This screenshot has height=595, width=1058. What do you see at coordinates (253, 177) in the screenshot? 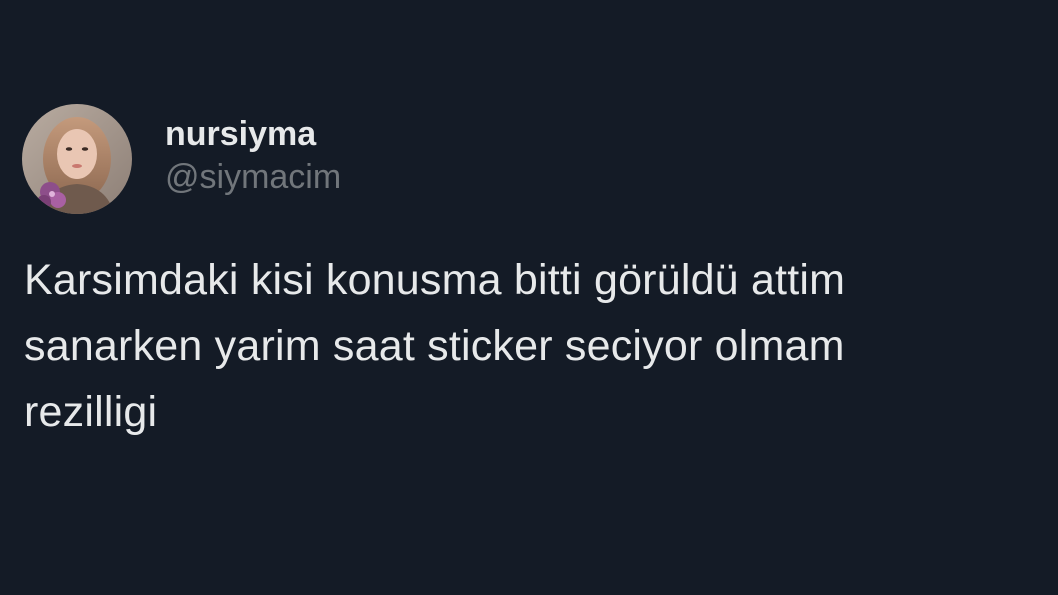
I see `user-handle: @siymacim` at bounding box center [253, 177].